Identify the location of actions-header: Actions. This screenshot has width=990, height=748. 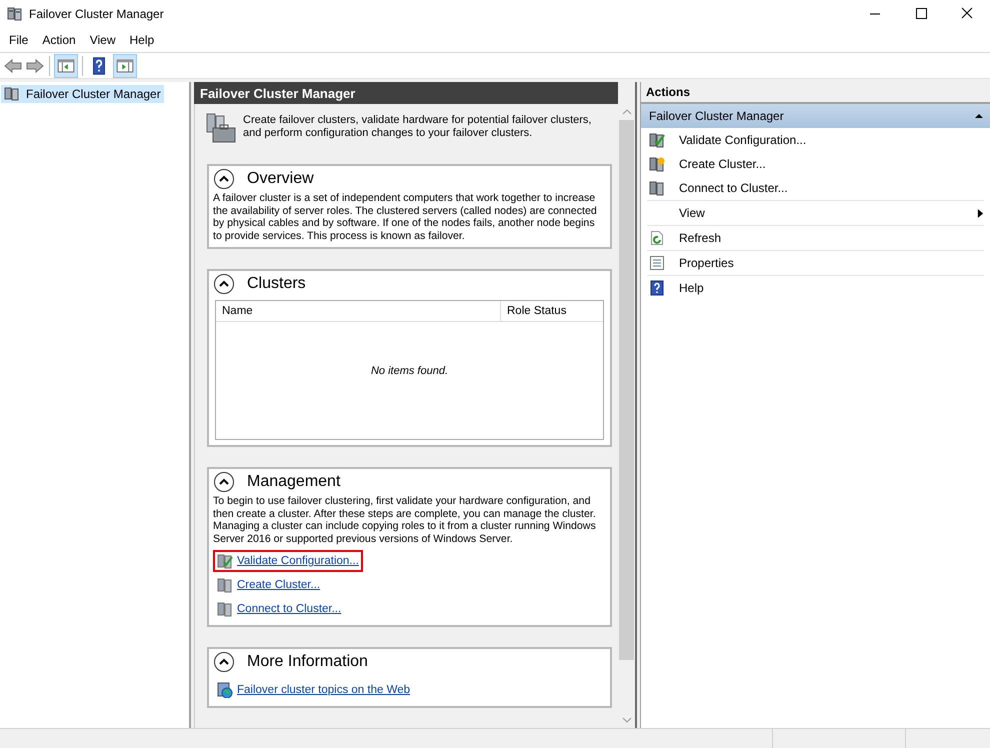
(815, 93).